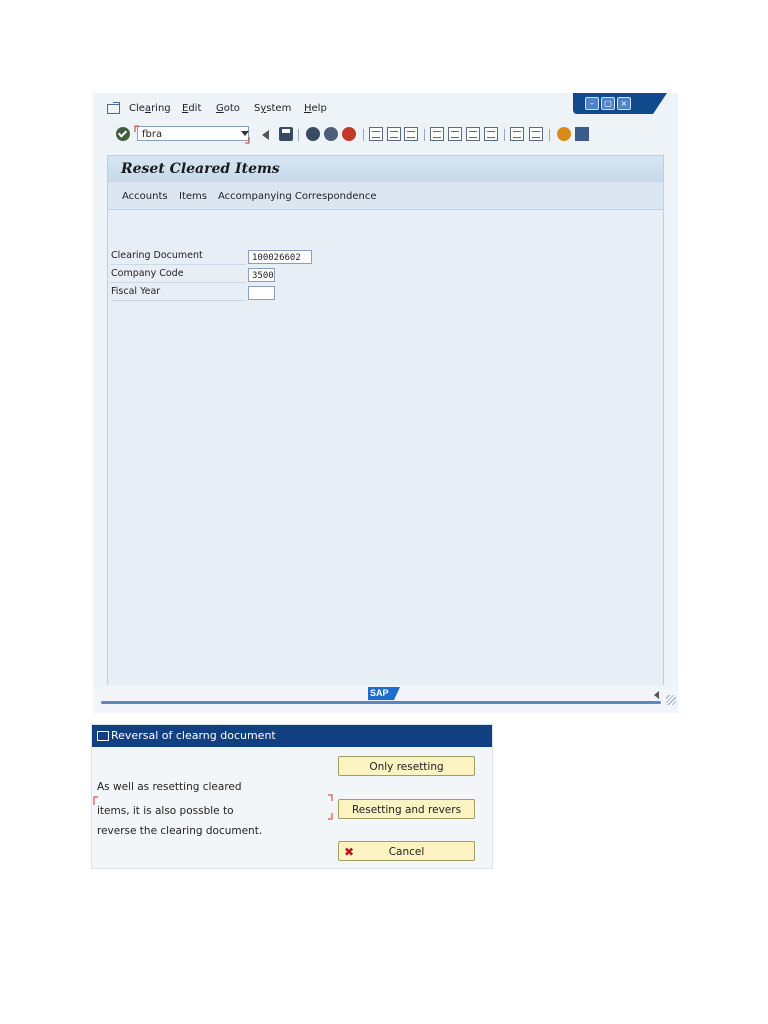 The height and width of the screenshot is (1024, 768). What do you see at coordinates (384, 693) in the screenshot?
I see `sap-logo: SAP` at bounding box center [384, 693].